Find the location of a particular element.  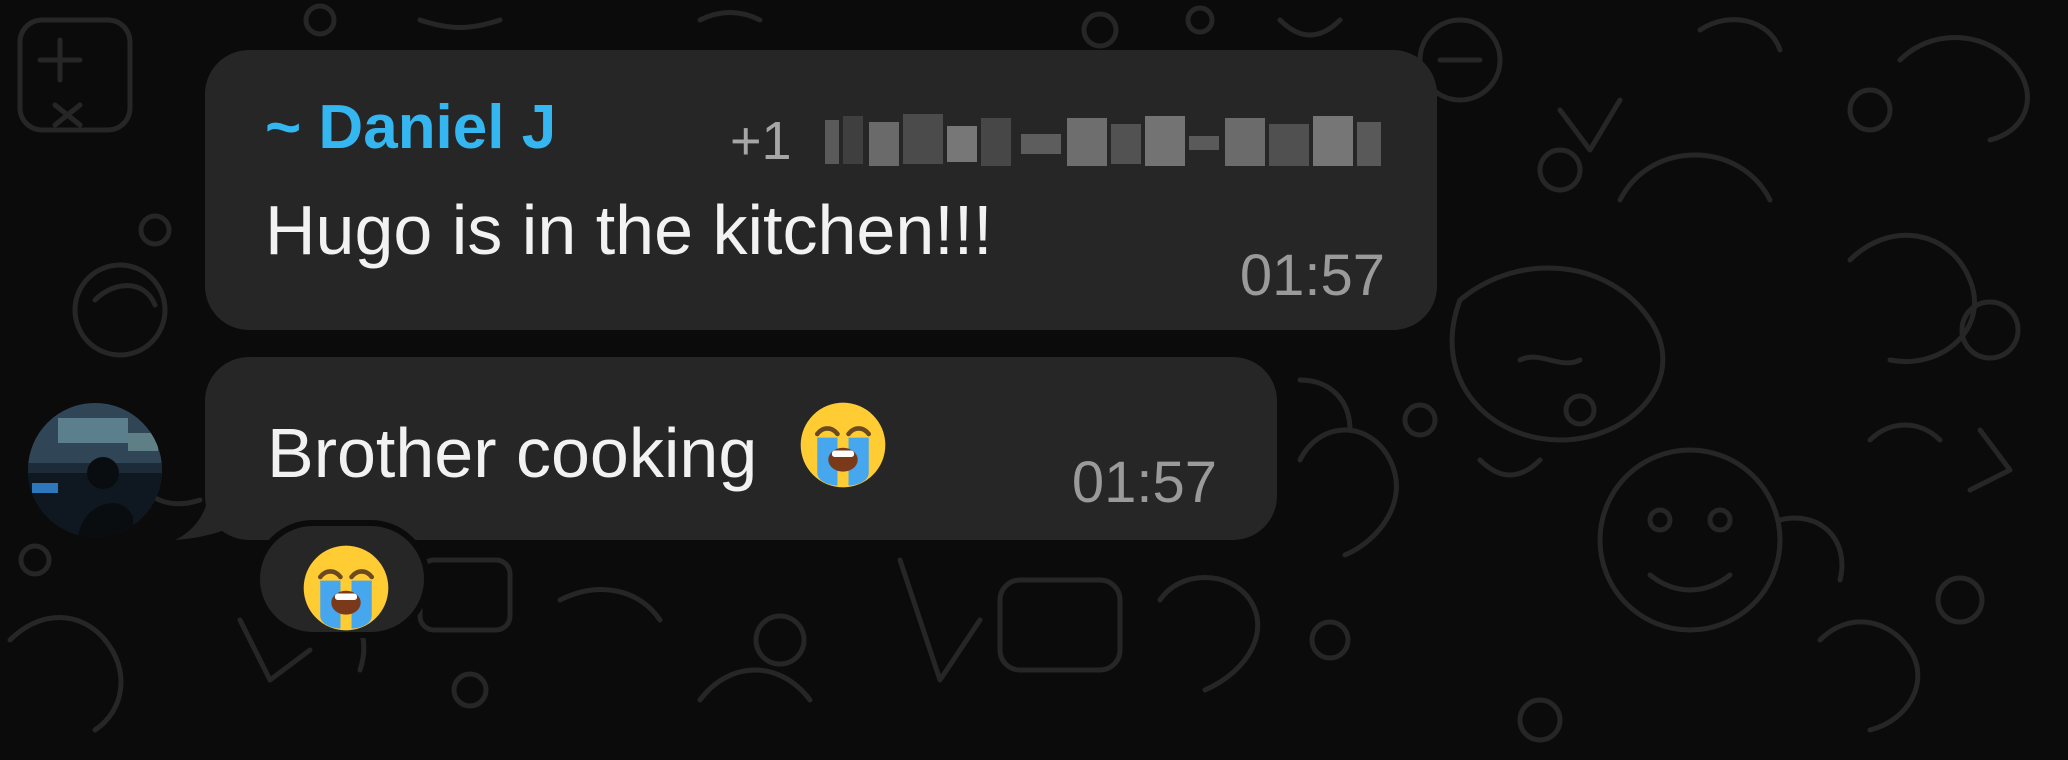

reaction-badge is located at coordinates (342, 579).